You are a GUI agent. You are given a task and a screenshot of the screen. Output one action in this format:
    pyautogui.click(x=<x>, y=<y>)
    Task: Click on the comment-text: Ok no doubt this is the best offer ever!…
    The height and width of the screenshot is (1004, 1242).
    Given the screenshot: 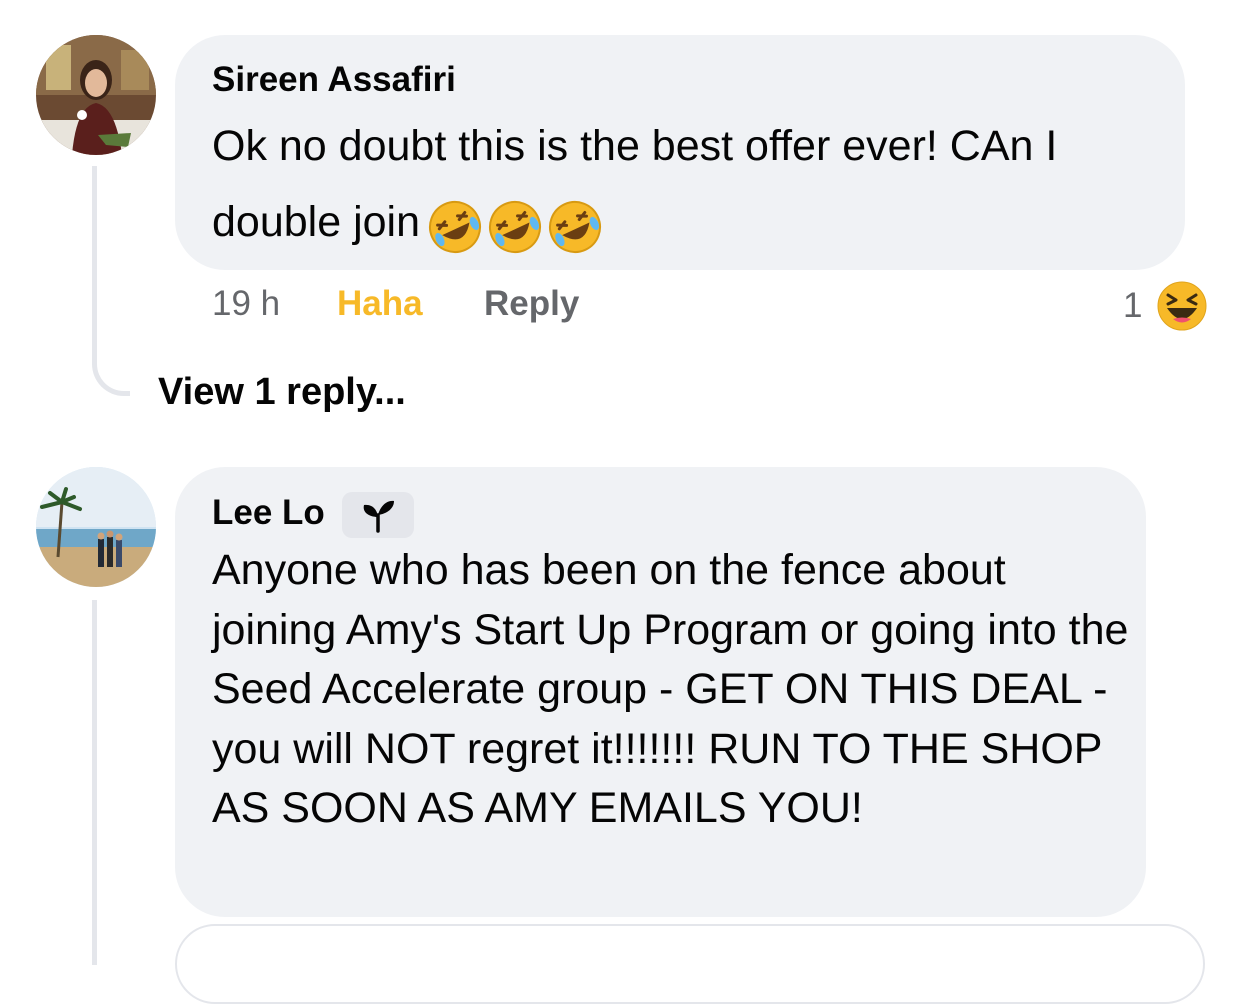 What is the action you would take?
    pyautogui.click(x=692, y=185)
    